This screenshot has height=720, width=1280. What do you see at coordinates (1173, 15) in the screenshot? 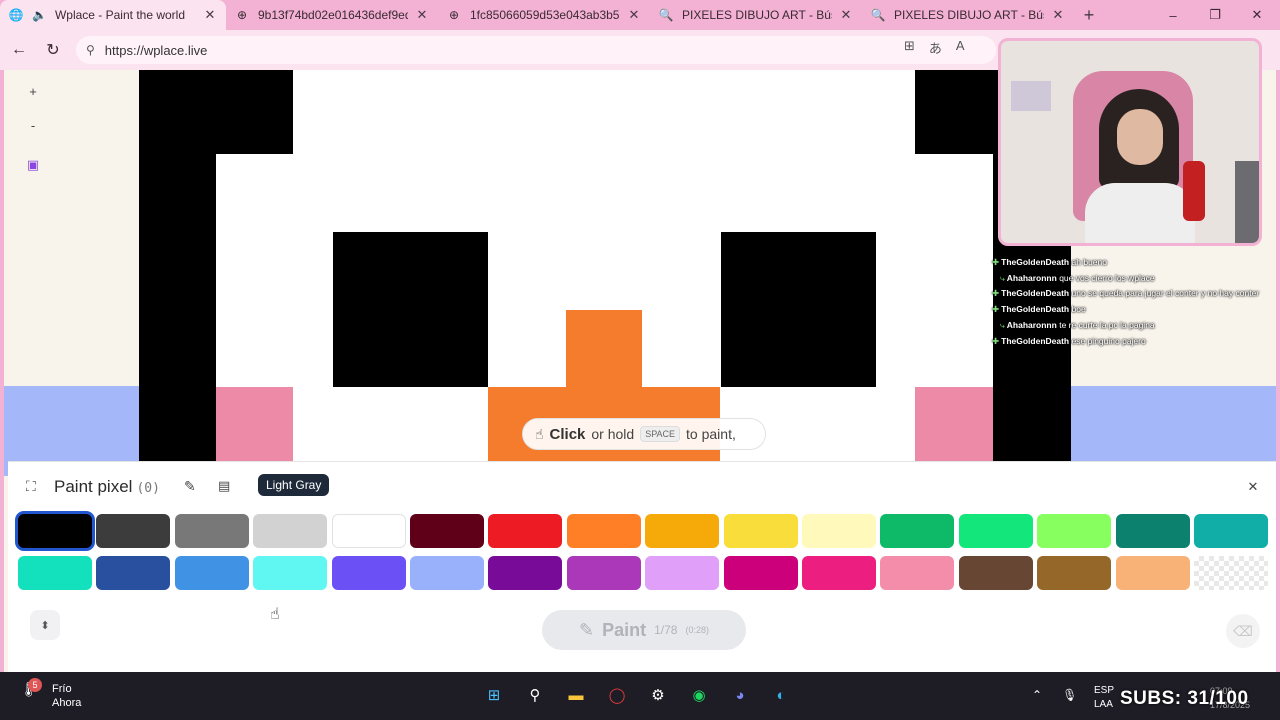
I see `minimize-button: –` at bounding box center [1173, 15].